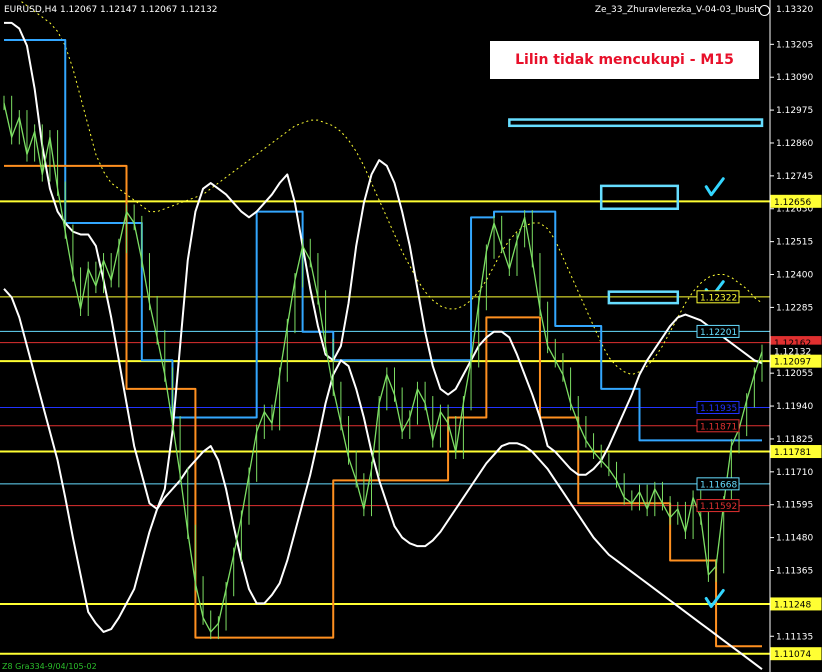 The image size is (822, 672). I want to click on y-tick-label: 1.13205, so click(794, 45).